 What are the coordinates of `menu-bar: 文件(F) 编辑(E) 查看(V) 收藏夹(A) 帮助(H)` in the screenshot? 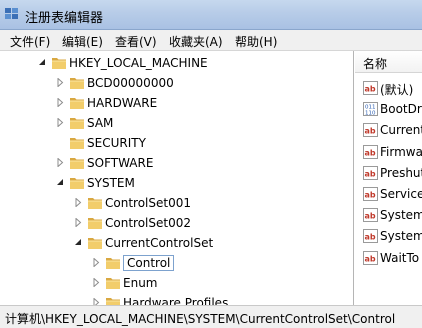 It's located at (211, 40).